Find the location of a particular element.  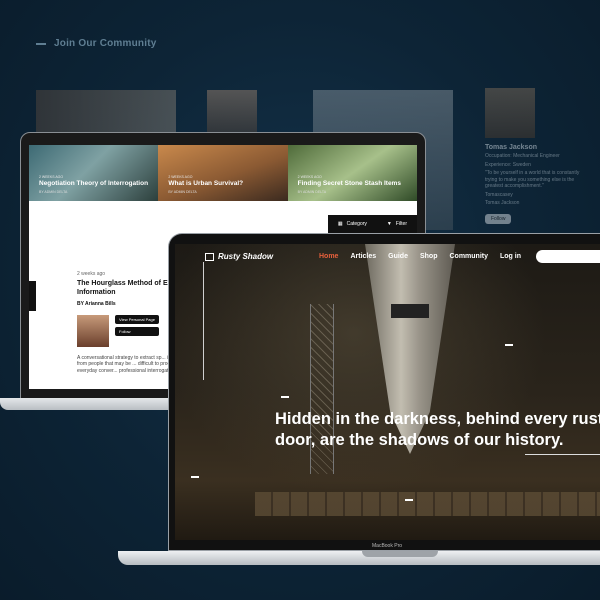

funnel-icon: ▼ is located at coordinates (389, 224).